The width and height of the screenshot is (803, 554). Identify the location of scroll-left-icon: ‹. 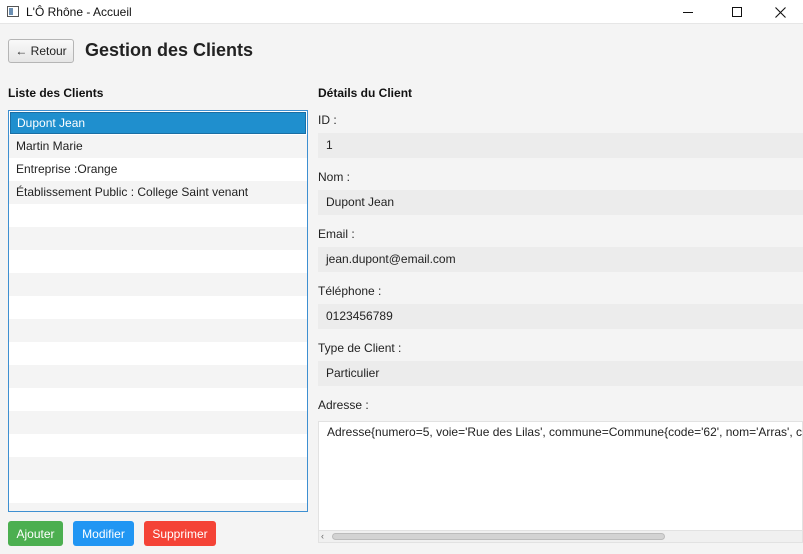
(325, 536).